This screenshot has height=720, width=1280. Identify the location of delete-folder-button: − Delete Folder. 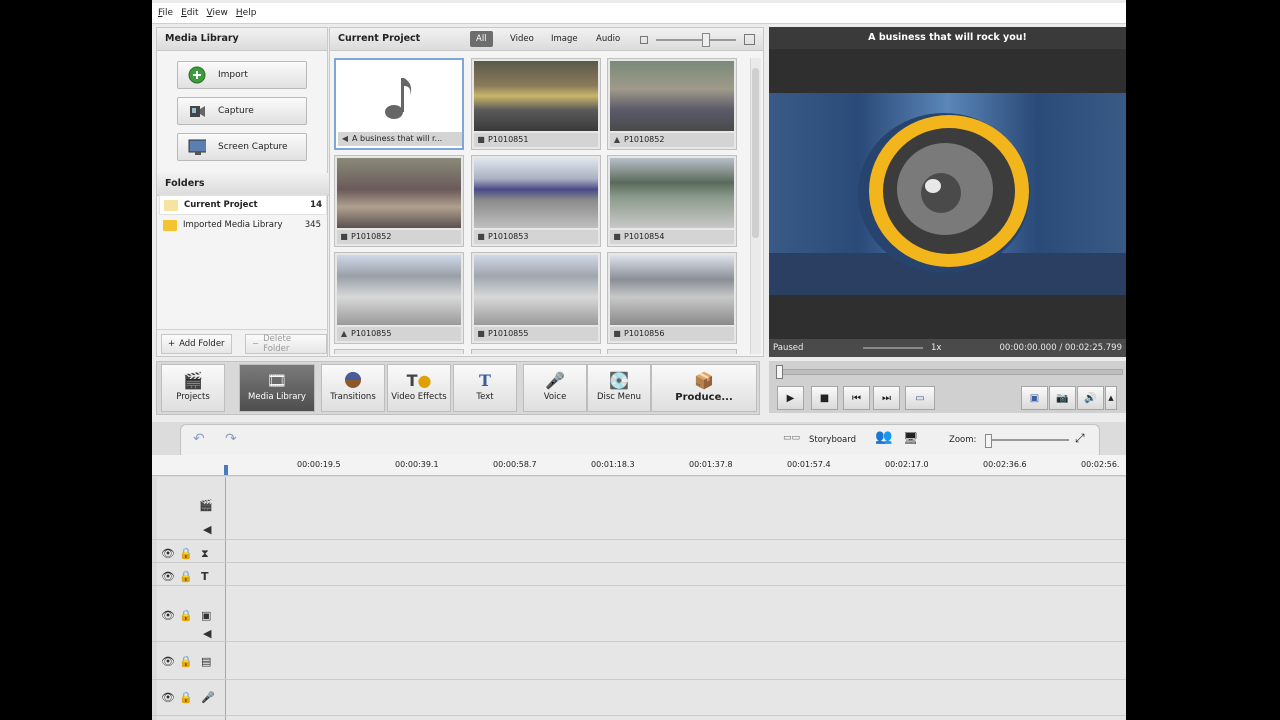
(286, 344).